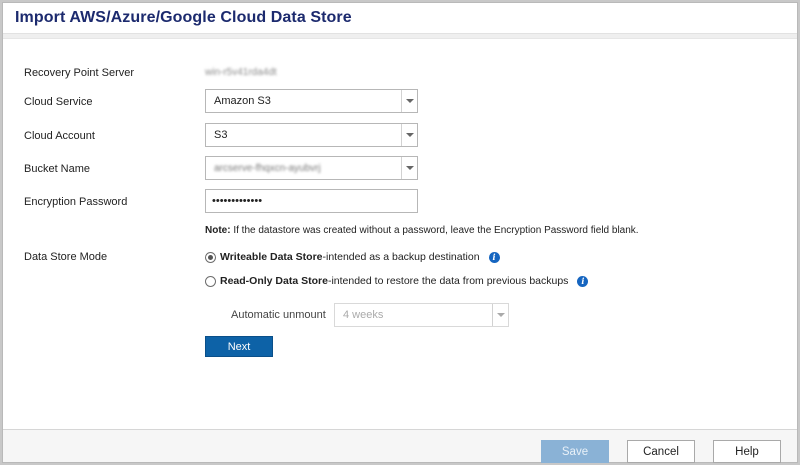 The height and width of the screenshot is (465, 800). What do you see at coordinates (57, 169) in the screenshot?
I see `bucket-name-label: Bucket Name` at bounding box center [57, 169].